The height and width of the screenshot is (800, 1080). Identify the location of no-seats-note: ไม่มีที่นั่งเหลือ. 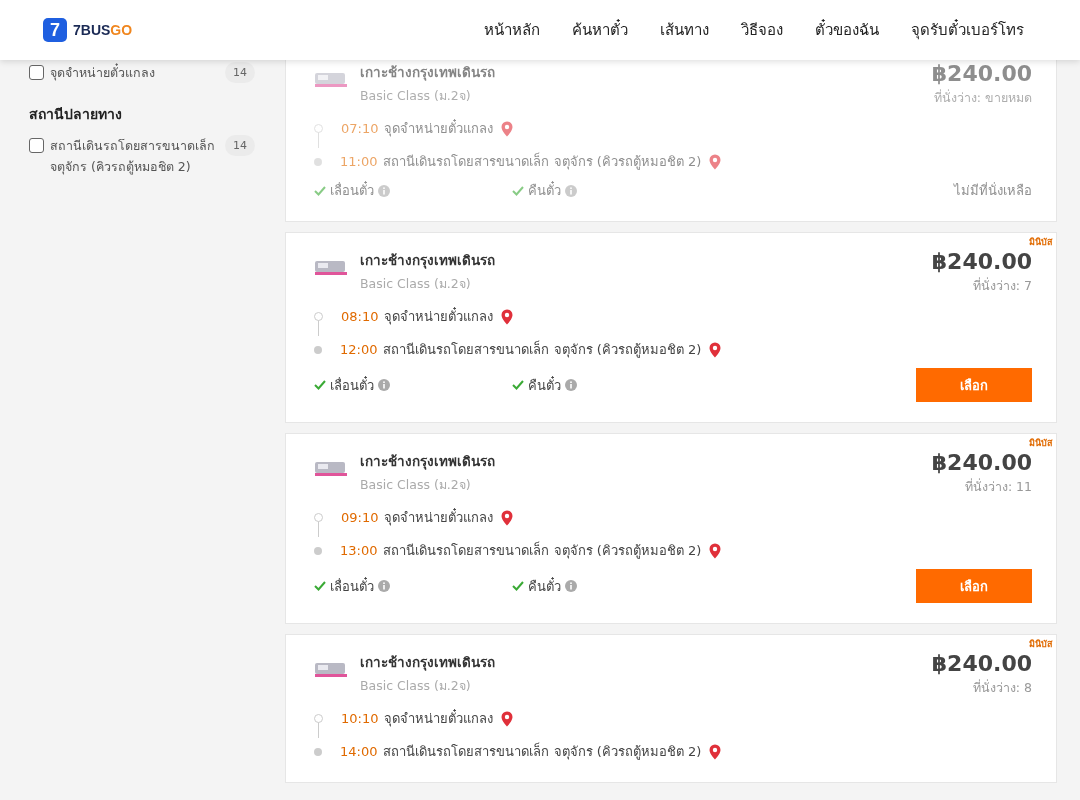
(993, 190).